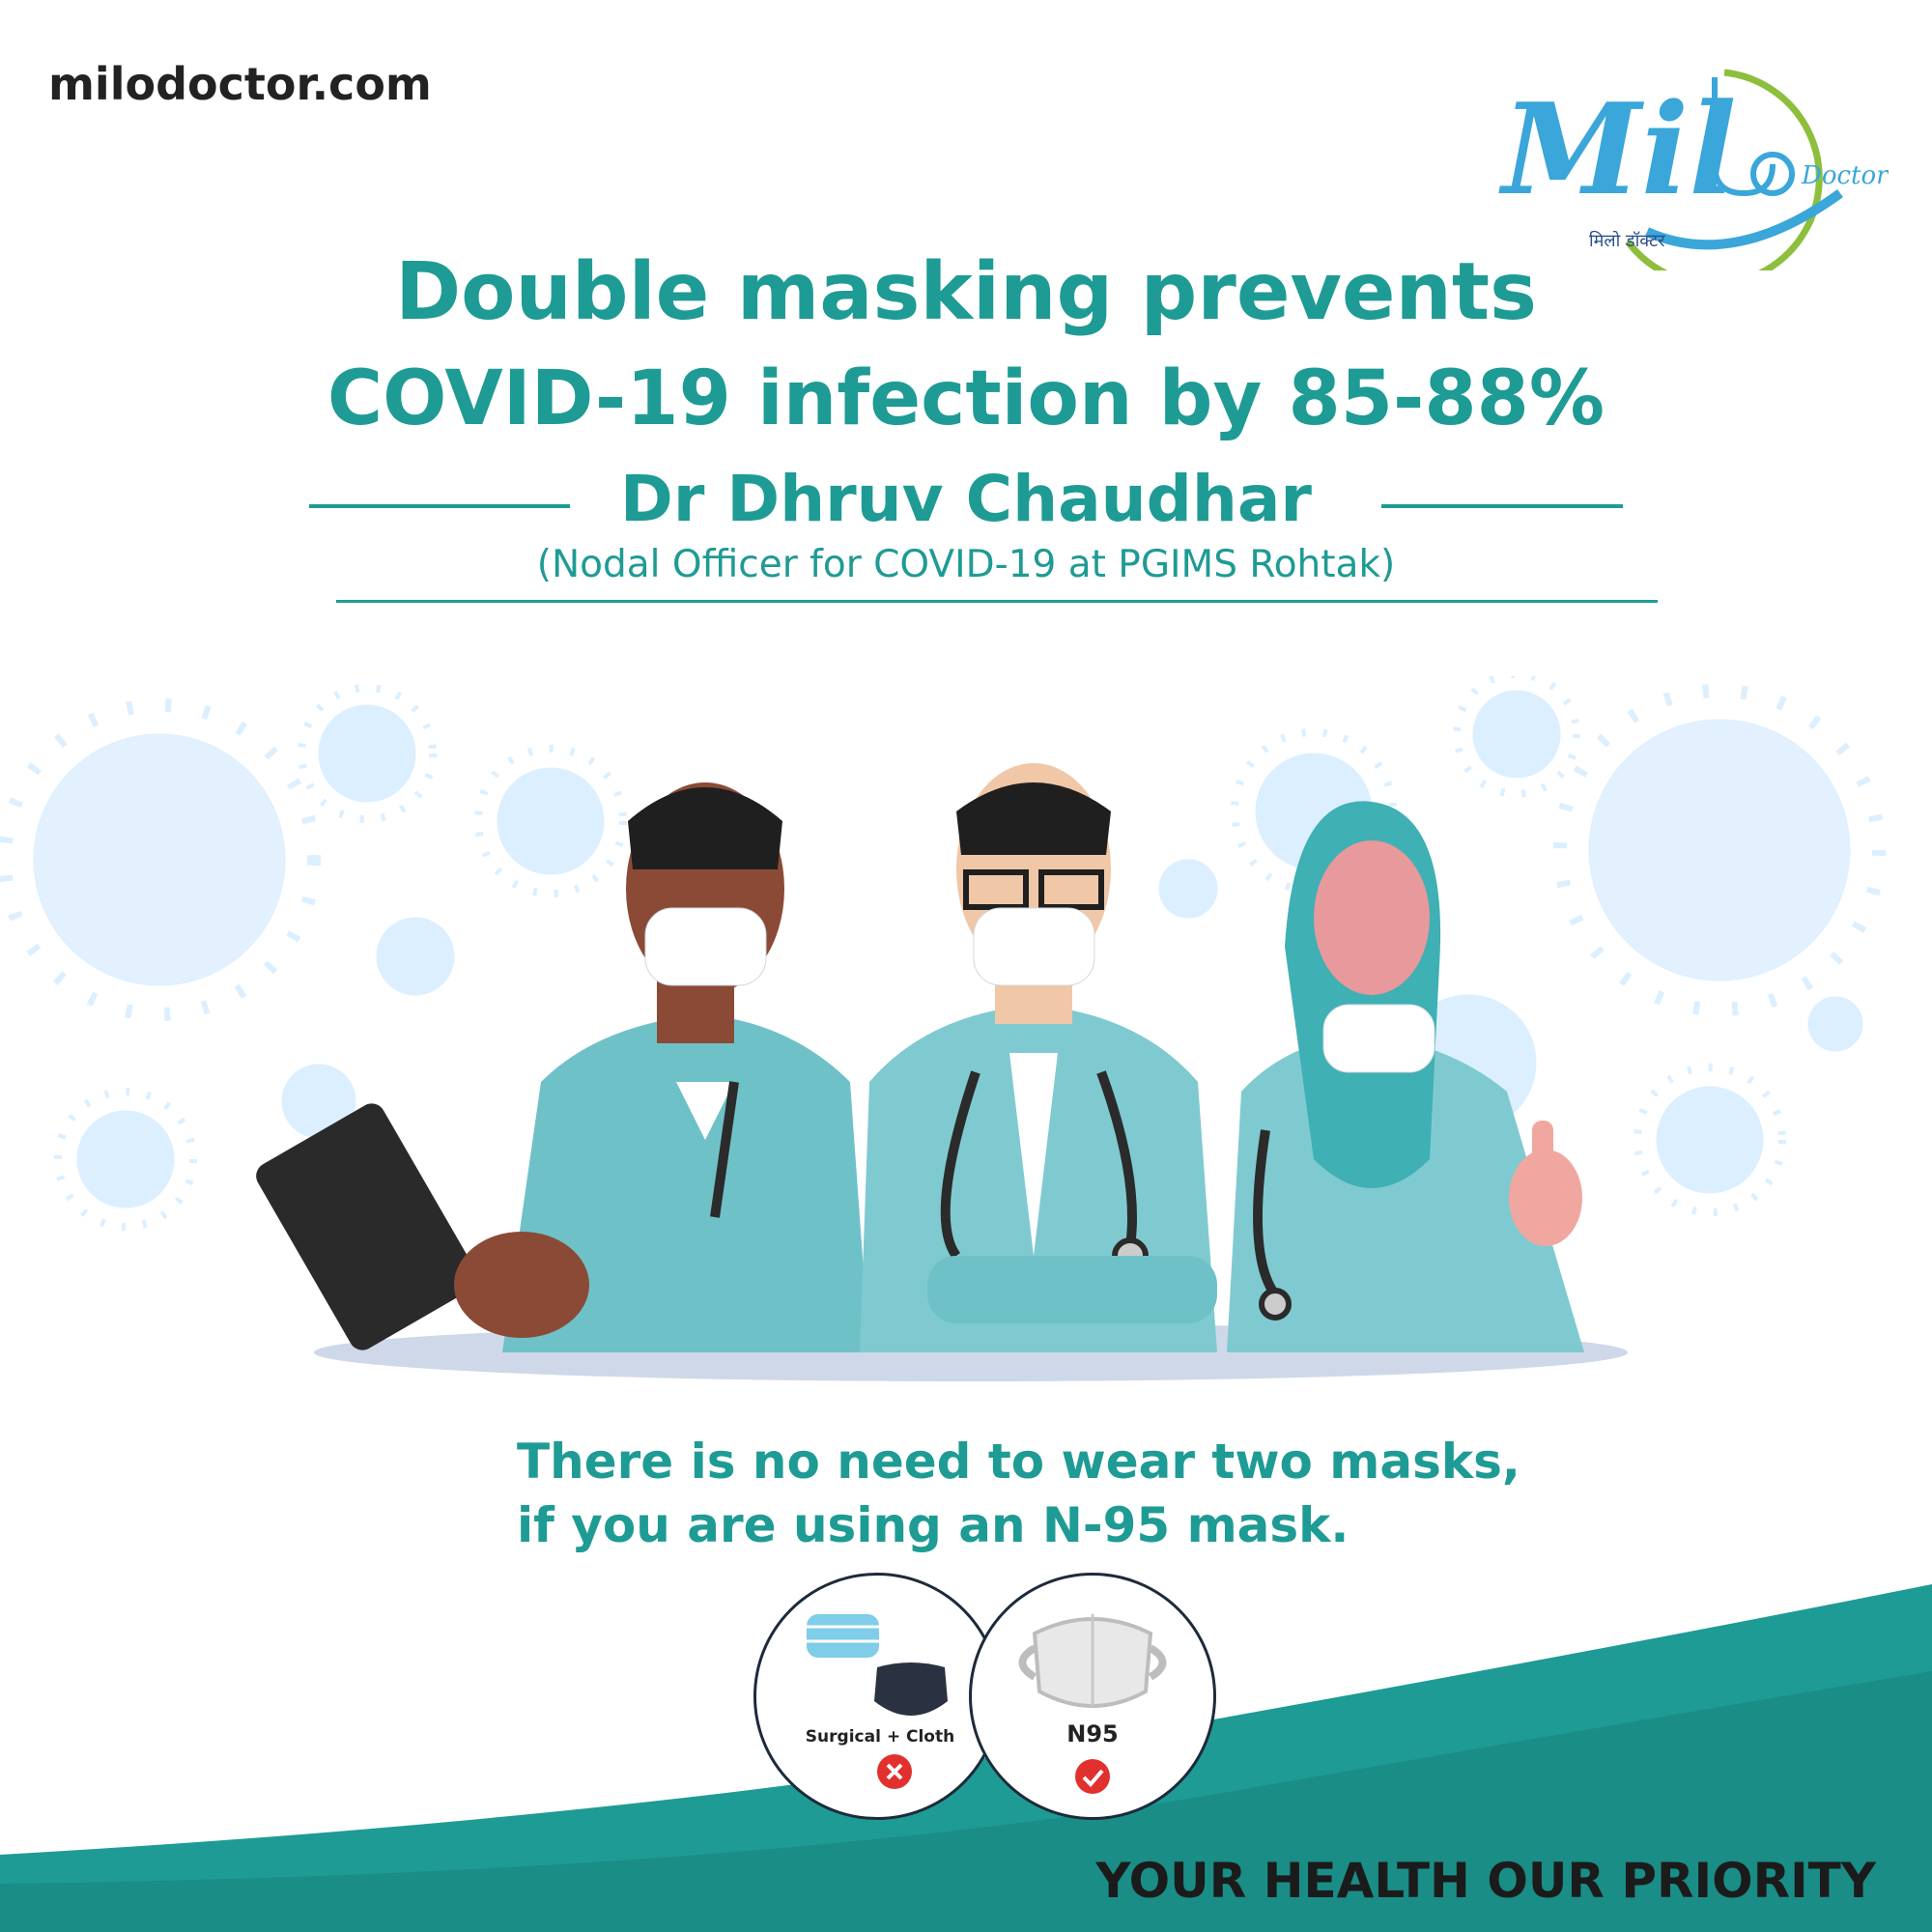  I want to click on svg-text: Doctor, so click(1845, 175).